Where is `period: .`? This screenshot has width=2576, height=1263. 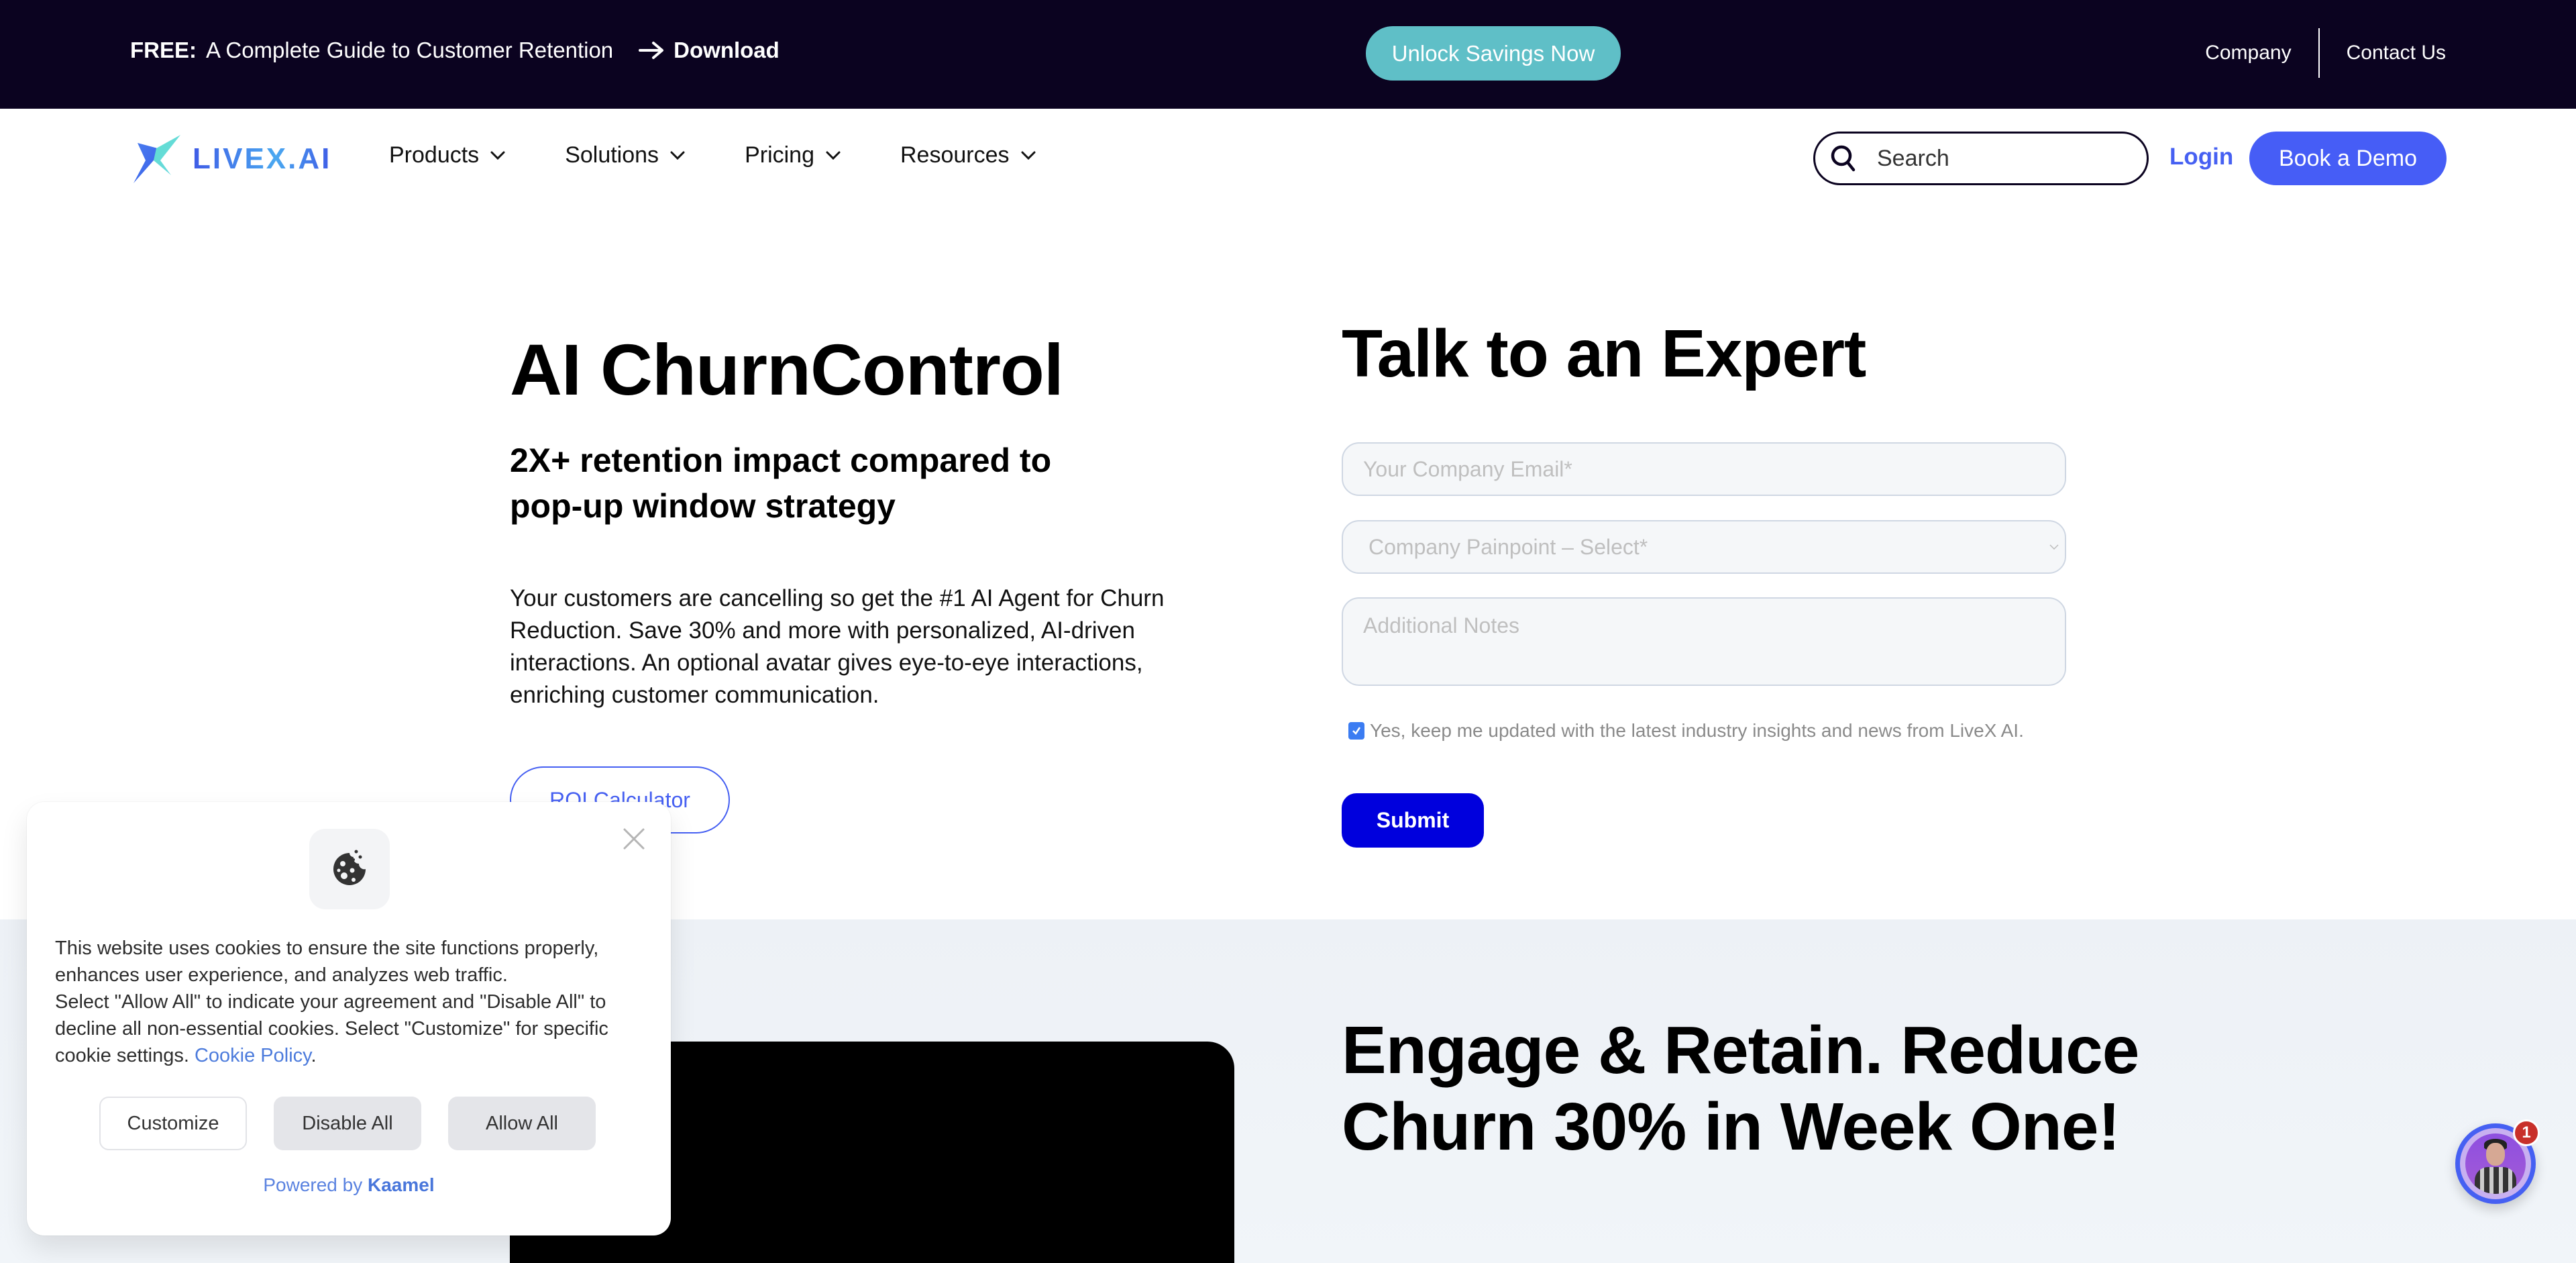 period: . is located at coordinates (314, 1055).